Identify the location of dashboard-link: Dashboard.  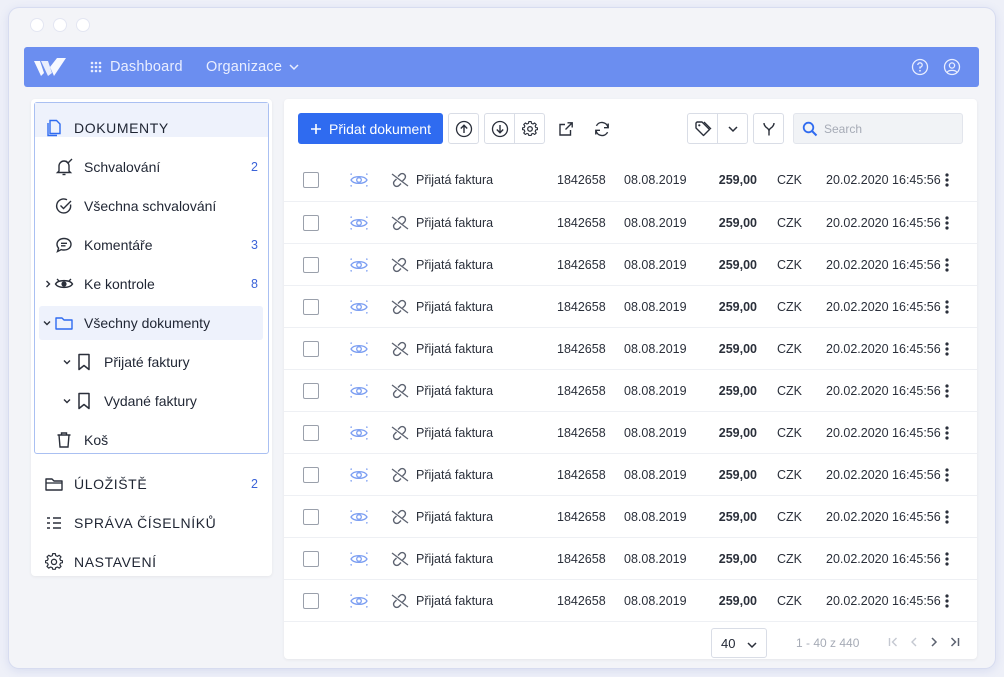
(136, 67).